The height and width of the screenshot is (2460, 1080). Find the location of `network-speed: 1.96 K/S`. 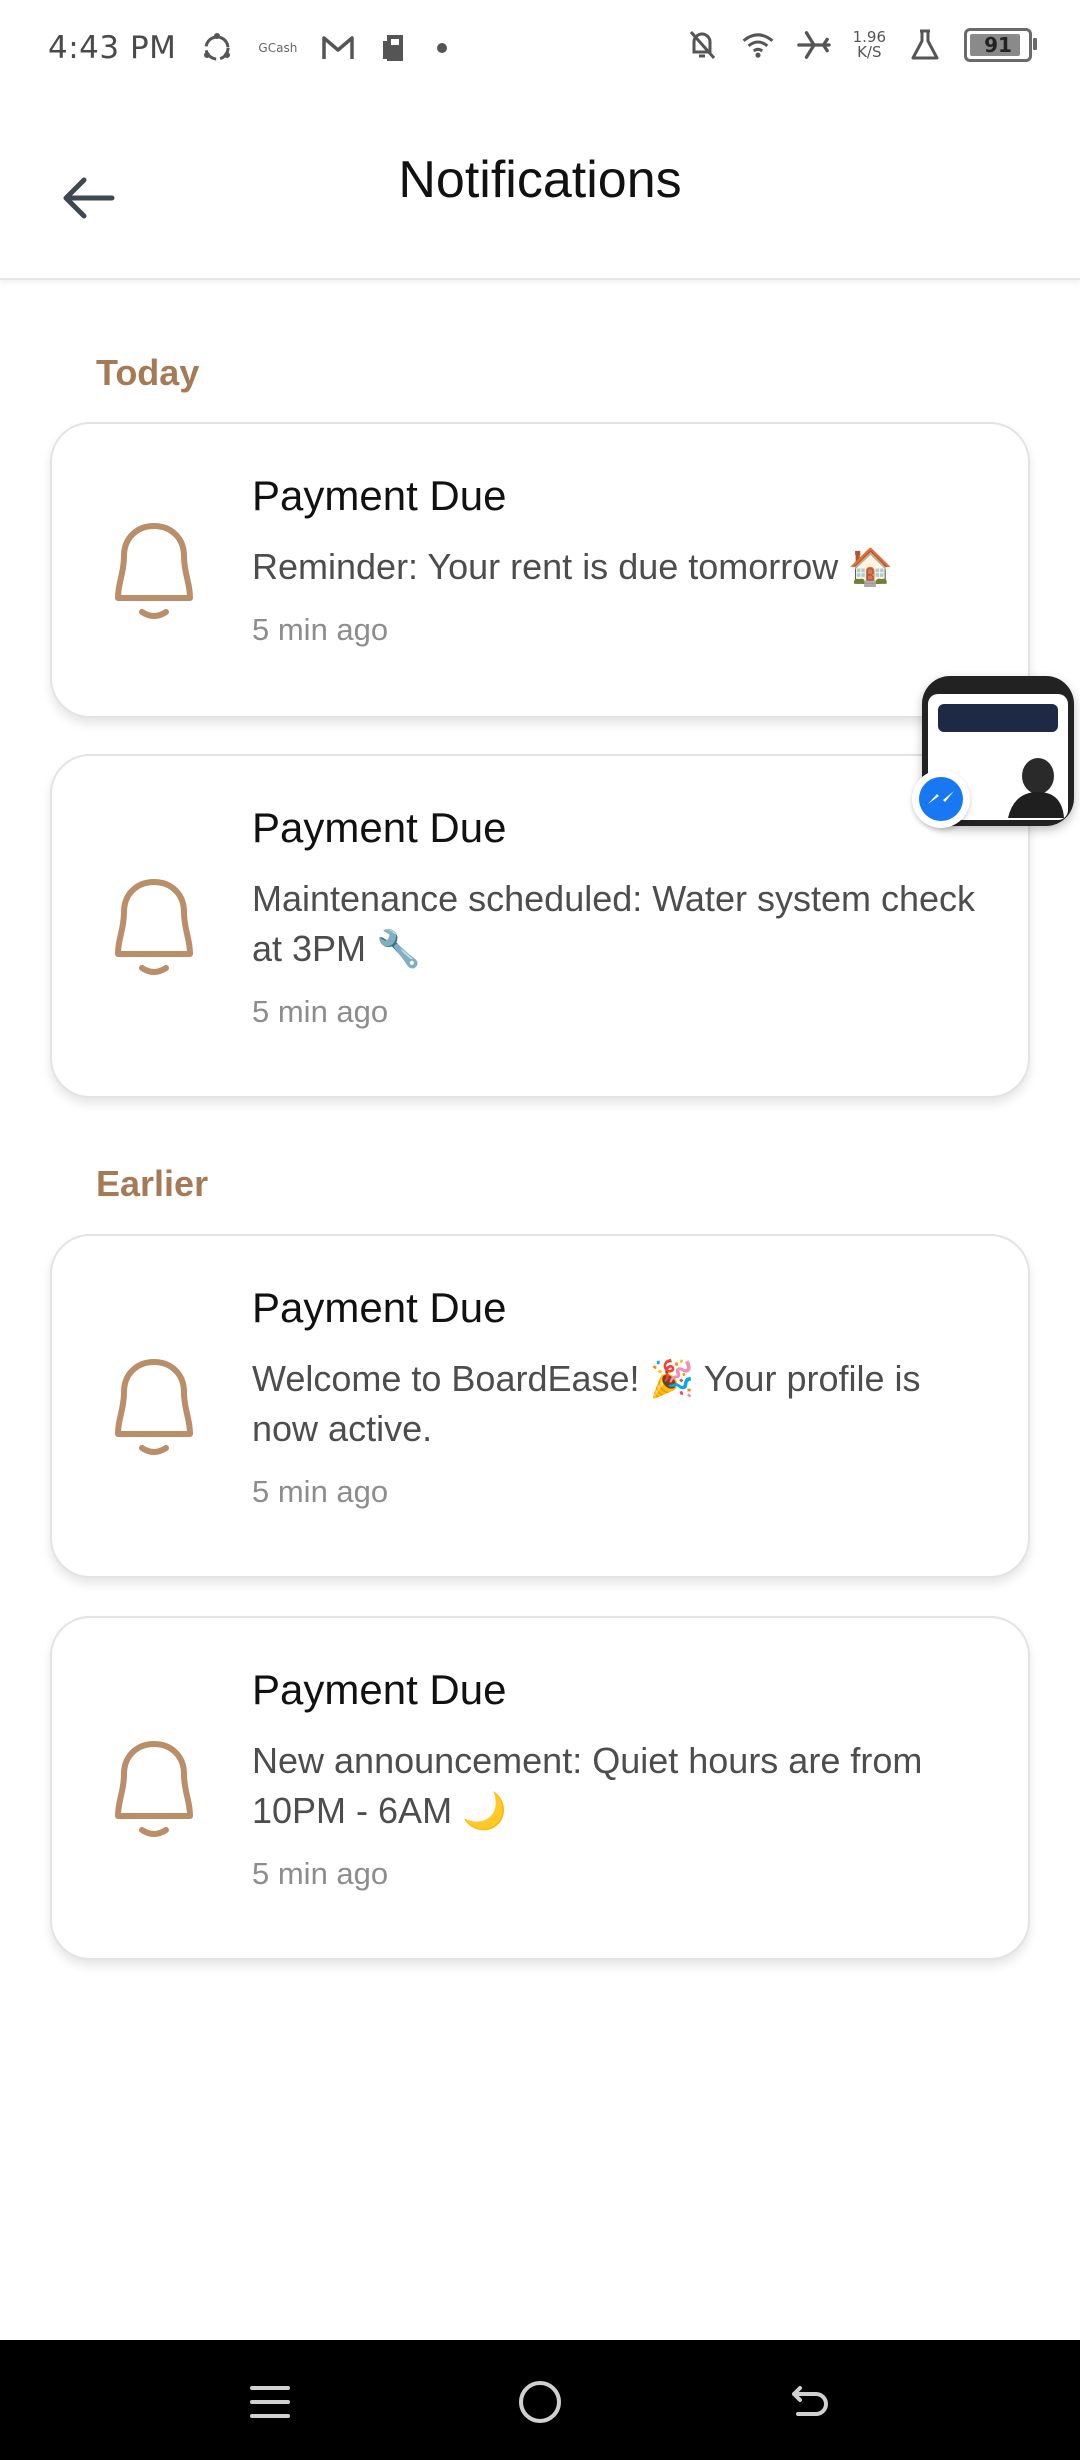

network-speed: 1.96 K/S is located at coordinates (869, 45).